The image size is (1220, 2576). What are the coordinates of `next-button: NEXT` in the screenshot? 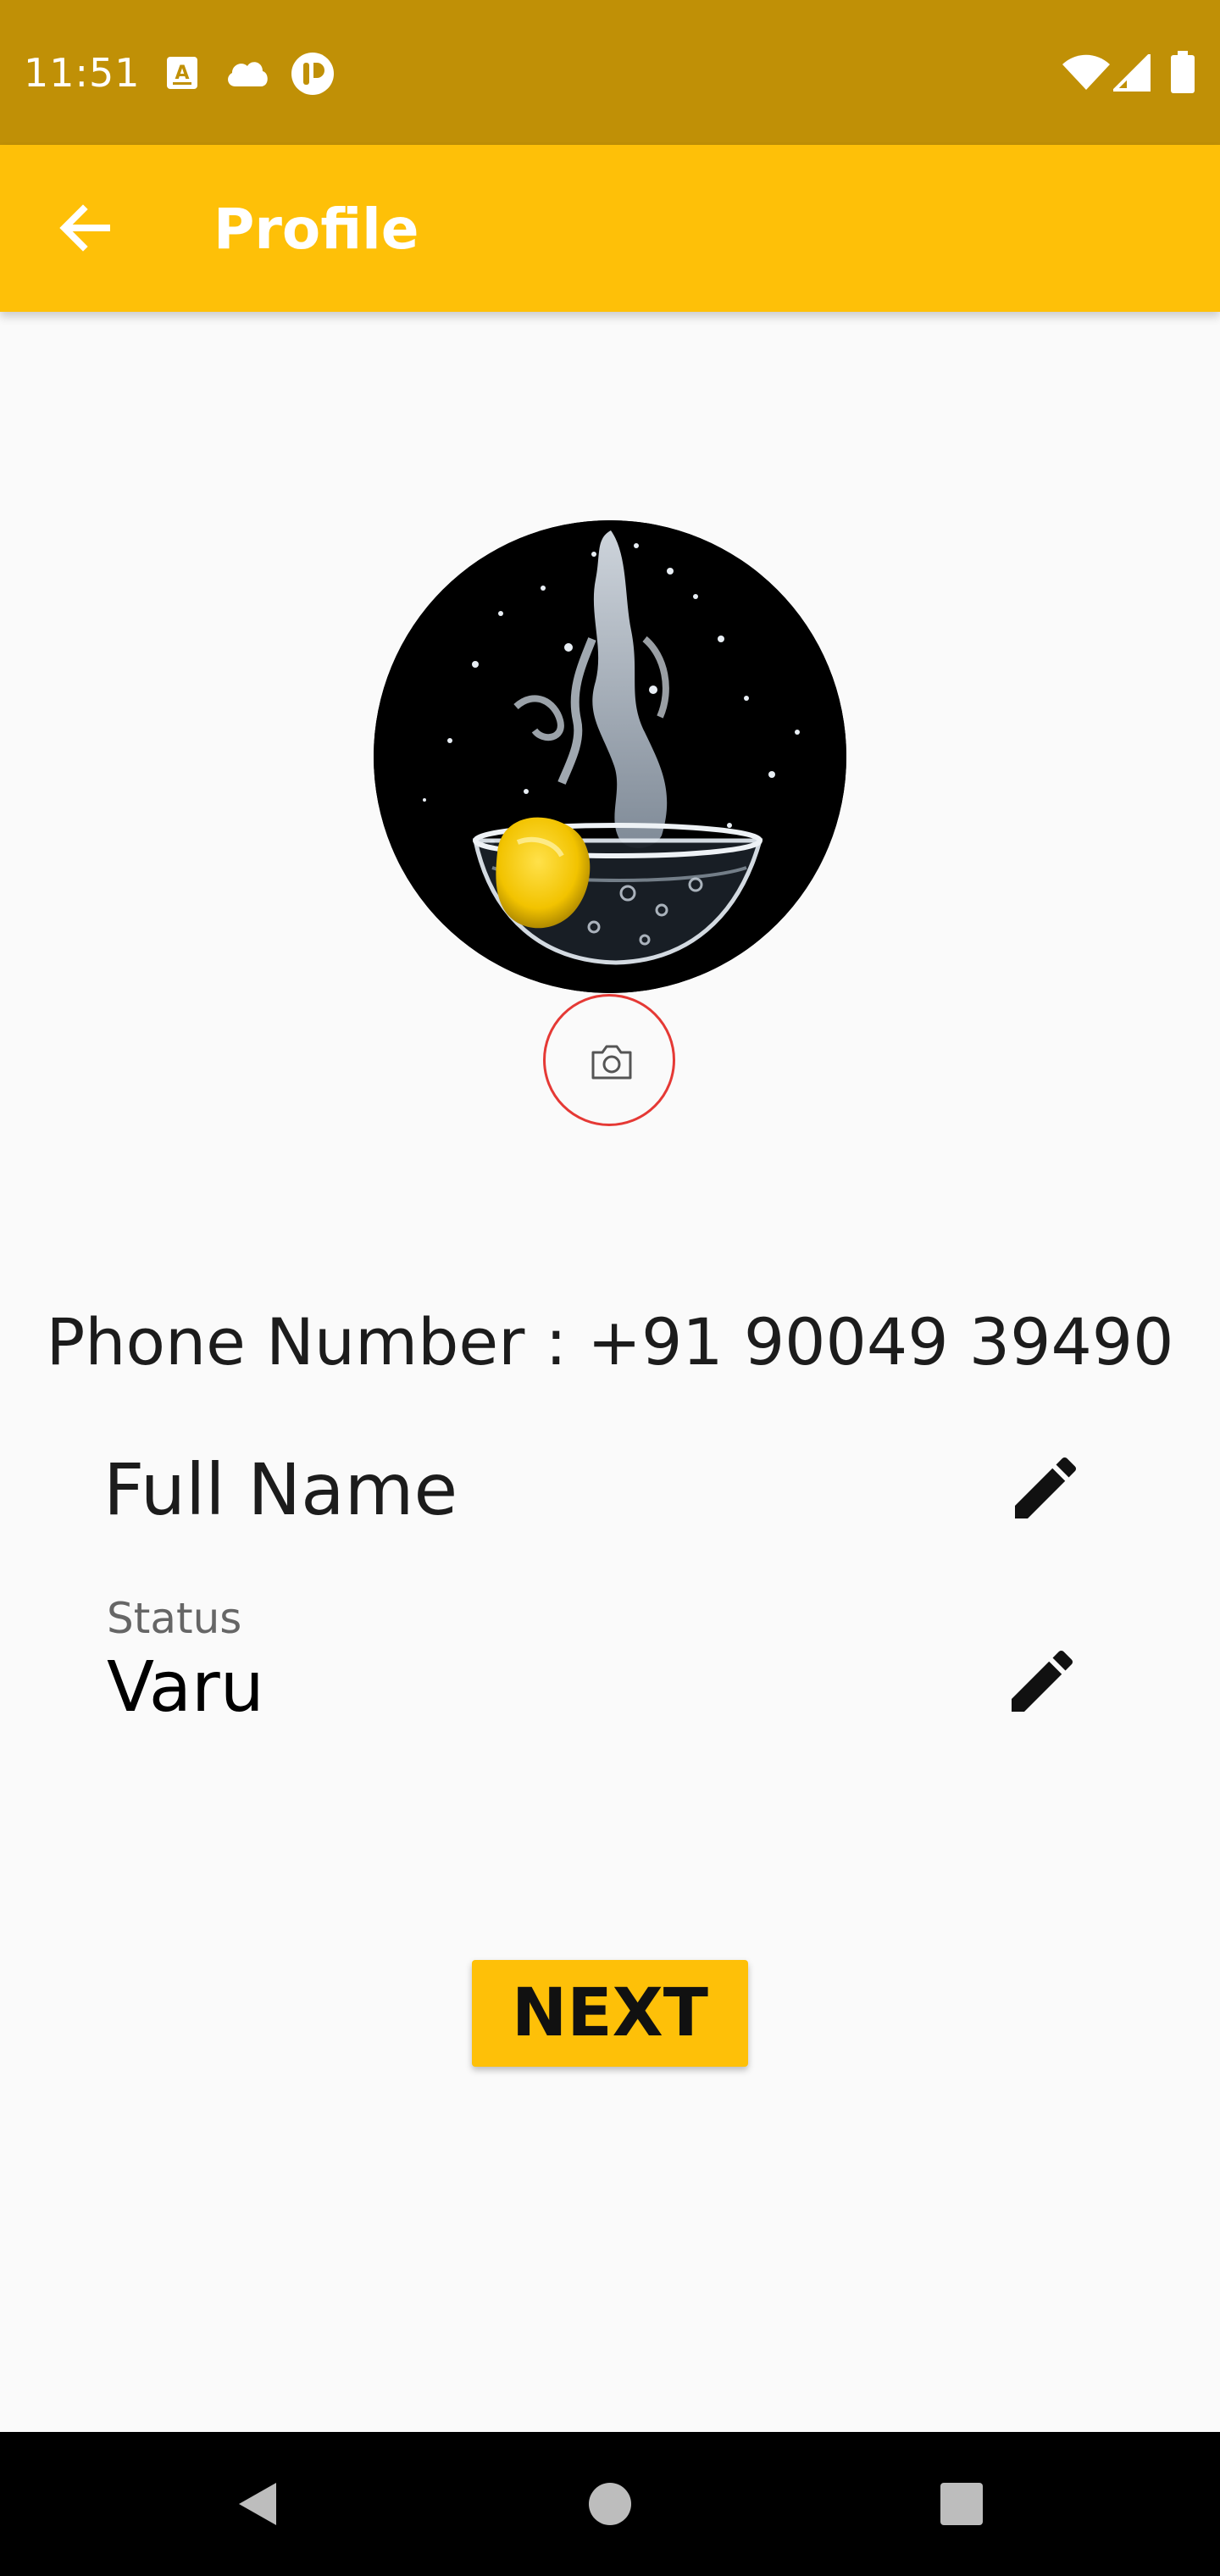 It's located at (610, 2013).